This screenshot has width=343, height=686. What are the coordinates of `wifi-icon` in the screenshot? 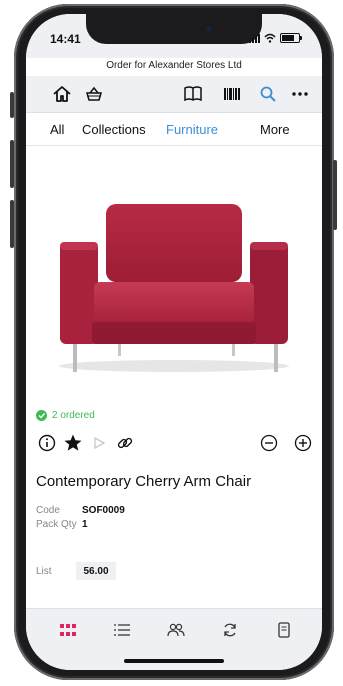 It's located at (270, 38).